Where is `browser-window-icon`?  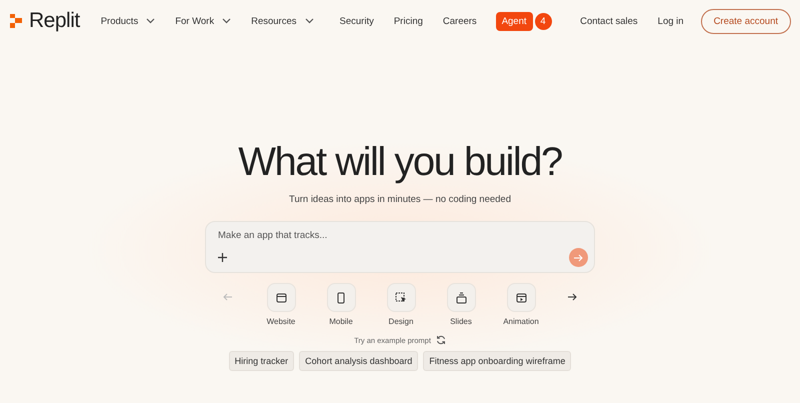 browser-window-icon is located at coordinates (281, 297).